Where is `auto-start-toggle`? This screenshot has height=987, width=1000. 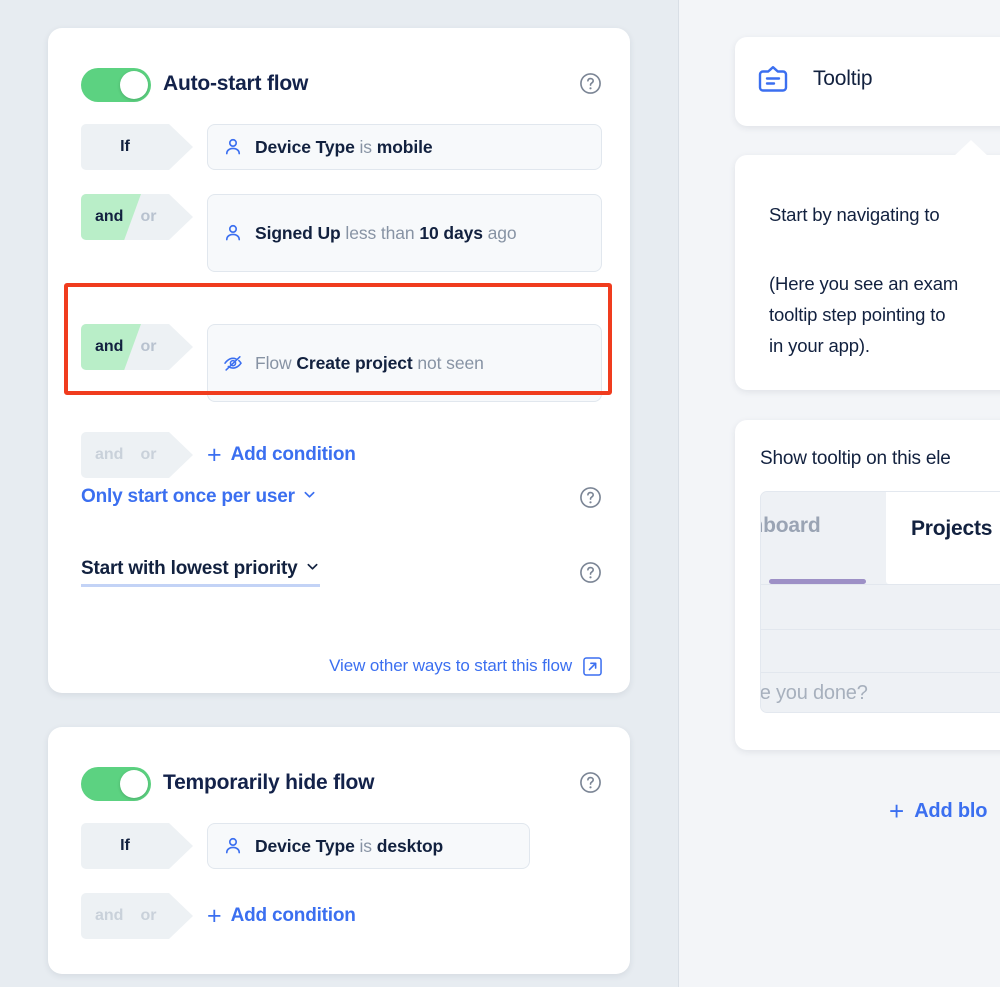 auto-start-toggle is located at coordinates (116, 85).